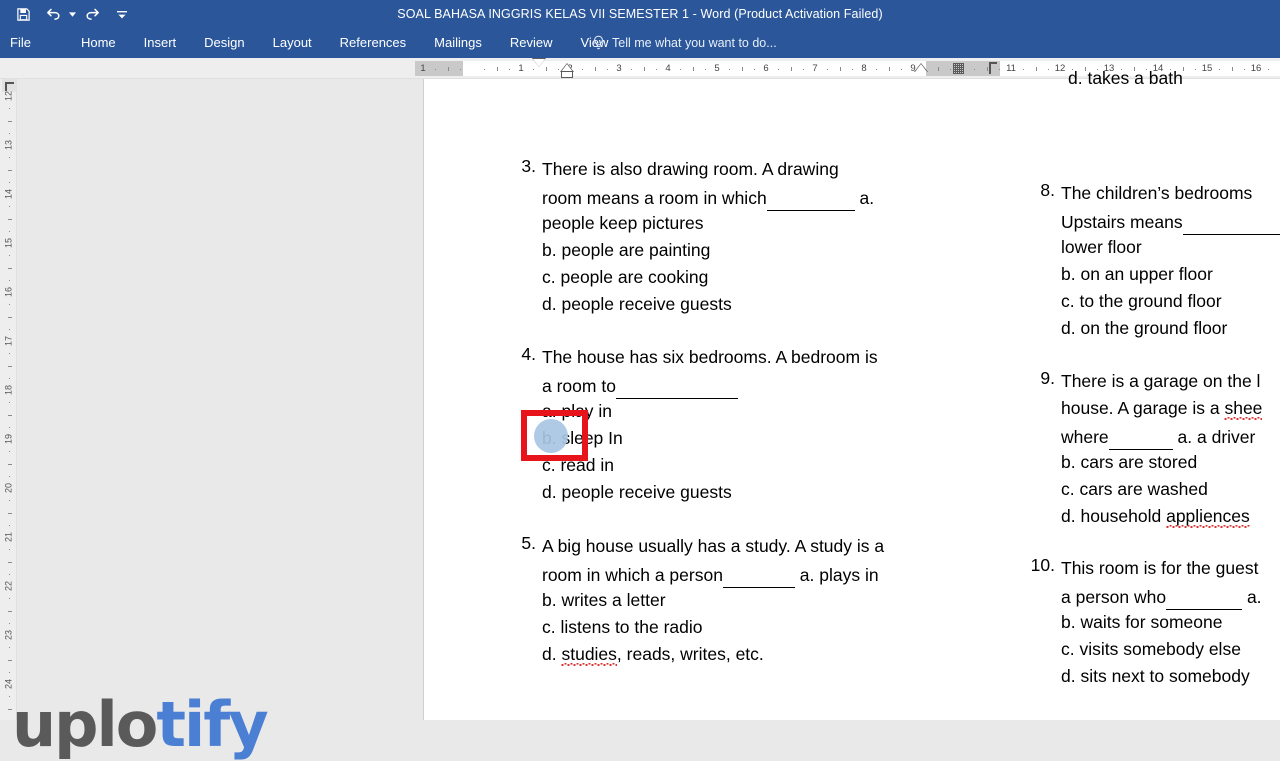 The height and width of the screenshot is (761, 1280). What do you see at coordinates (582, 438) in the screenshot?
I see `document-line: b. sleep In` at bounding box center [582, 438].